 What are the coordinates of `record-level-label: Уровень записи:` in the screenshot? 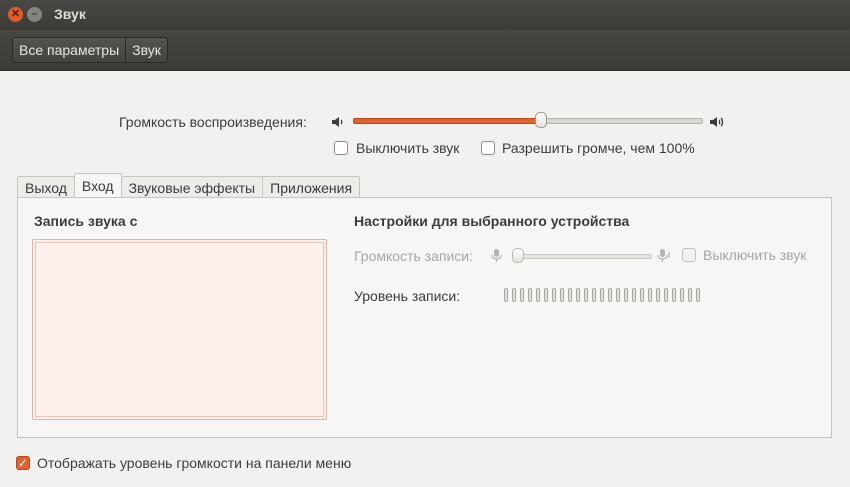 It's located at (407, 296).